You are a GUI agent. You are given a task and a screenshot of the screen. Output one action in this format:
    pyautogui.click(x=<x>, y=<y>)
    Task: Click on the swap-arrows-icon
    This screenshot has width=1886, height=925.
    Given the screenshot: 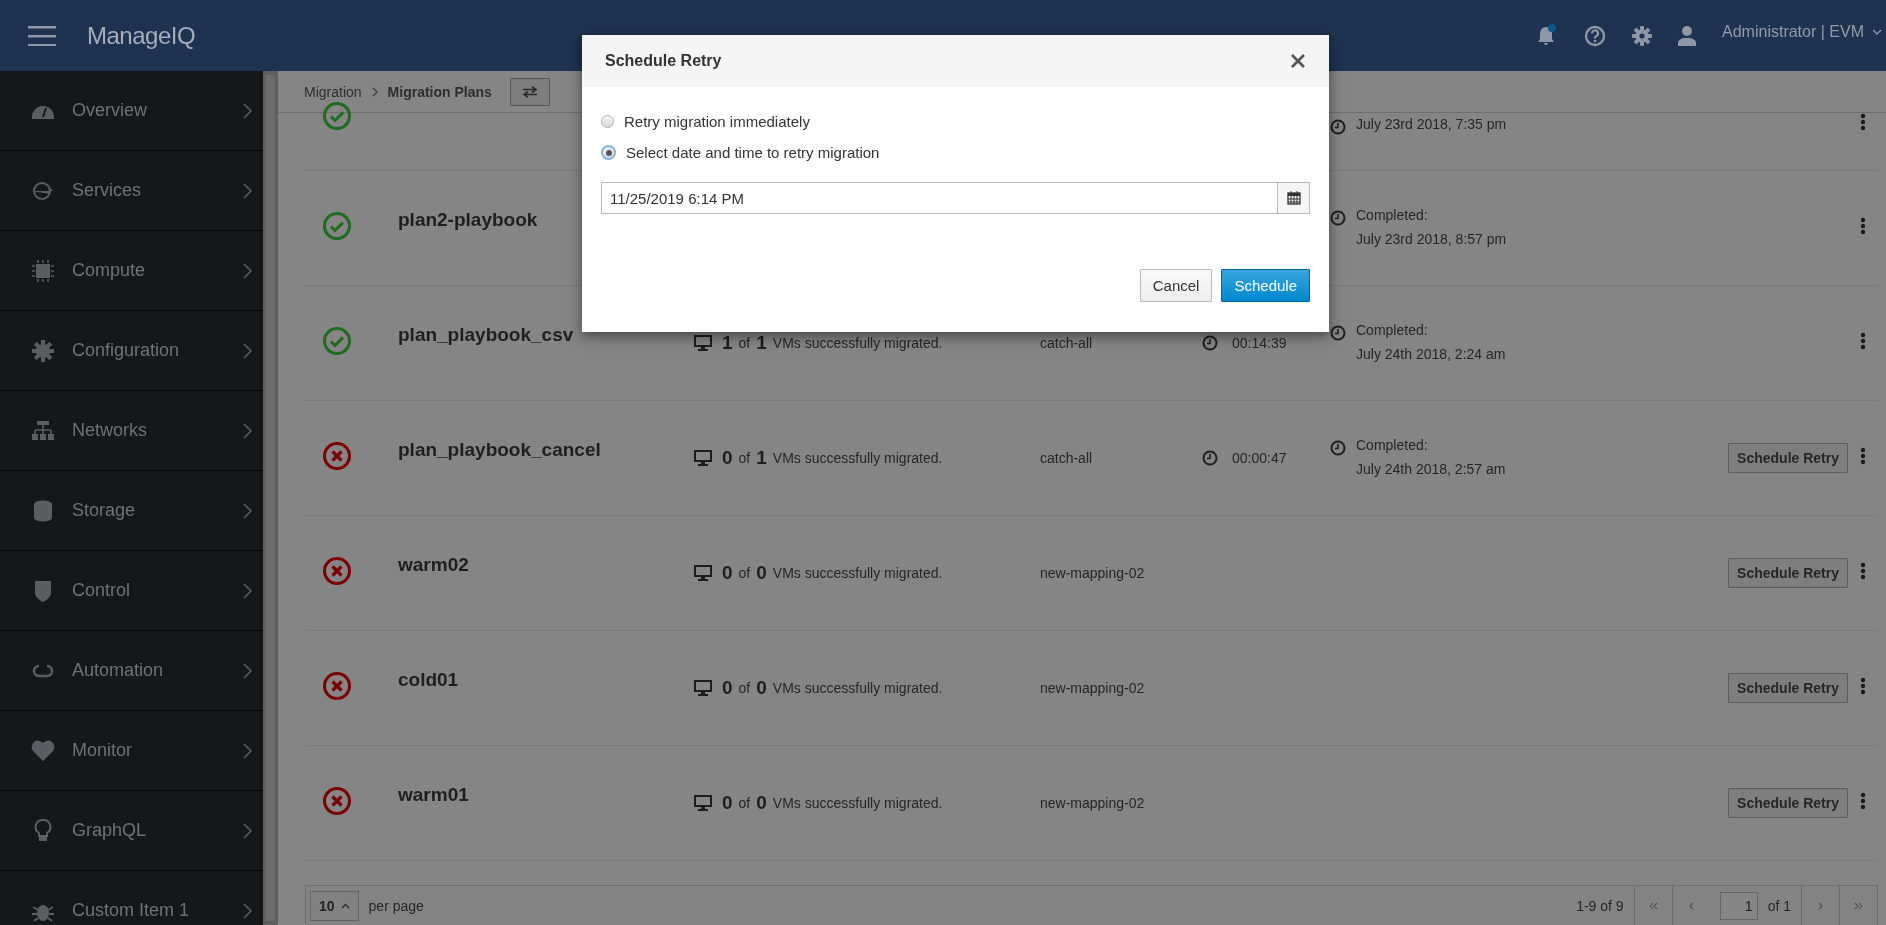 What is the action you would take?
    pyautogui.click(x=529, y=91)
    